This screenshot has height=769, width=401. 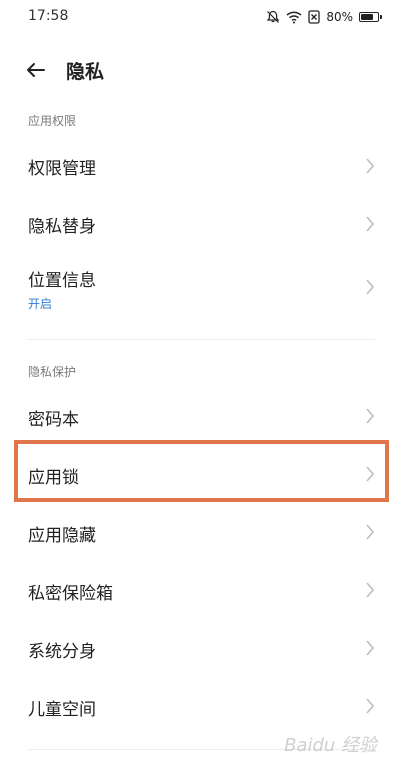 What do you see at coordinates (339, 17) in the screenshot?
I see `battery-percent: 80%` at bounding box center [339, 17].